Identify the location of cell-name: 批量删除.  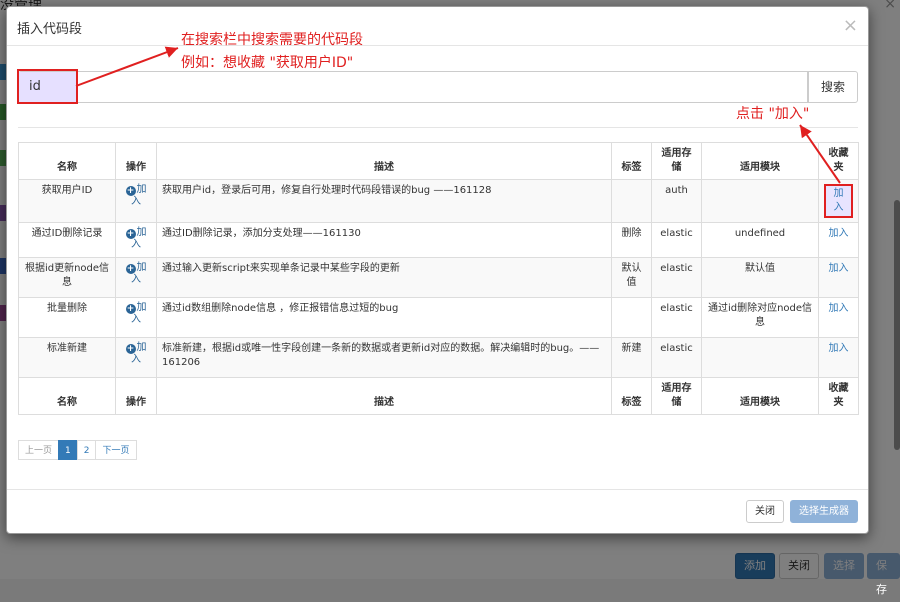
(67, 317).